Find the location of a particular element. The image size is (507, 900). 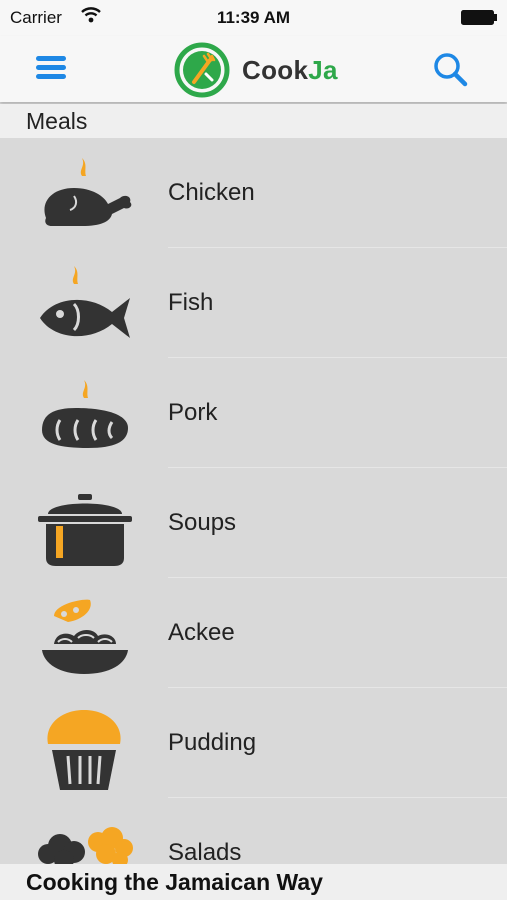

footer-bar: Cooking the Jamaican Way is located at coordinates (253, 882).